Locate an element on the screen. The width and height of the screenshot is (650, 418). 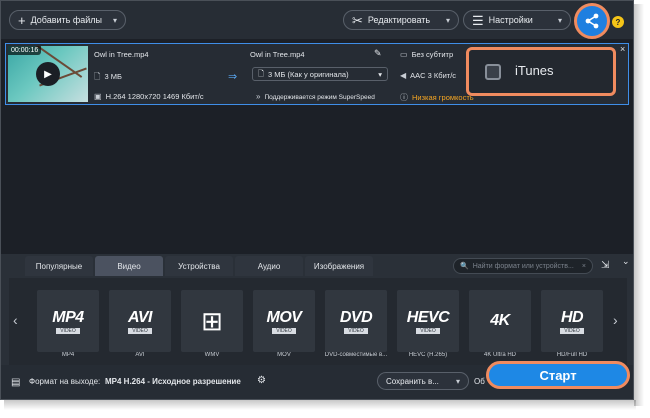
format-logo: 4K is located at coordinates (500, 320).